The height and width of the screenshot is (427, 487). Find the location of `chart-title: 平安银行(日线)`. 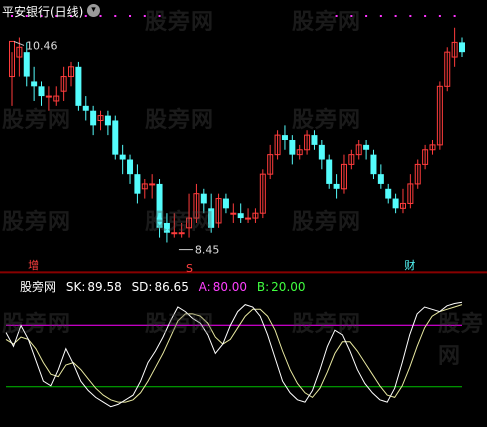

chart-title: 平安银行(日线) is located at coordinates (43, 12).